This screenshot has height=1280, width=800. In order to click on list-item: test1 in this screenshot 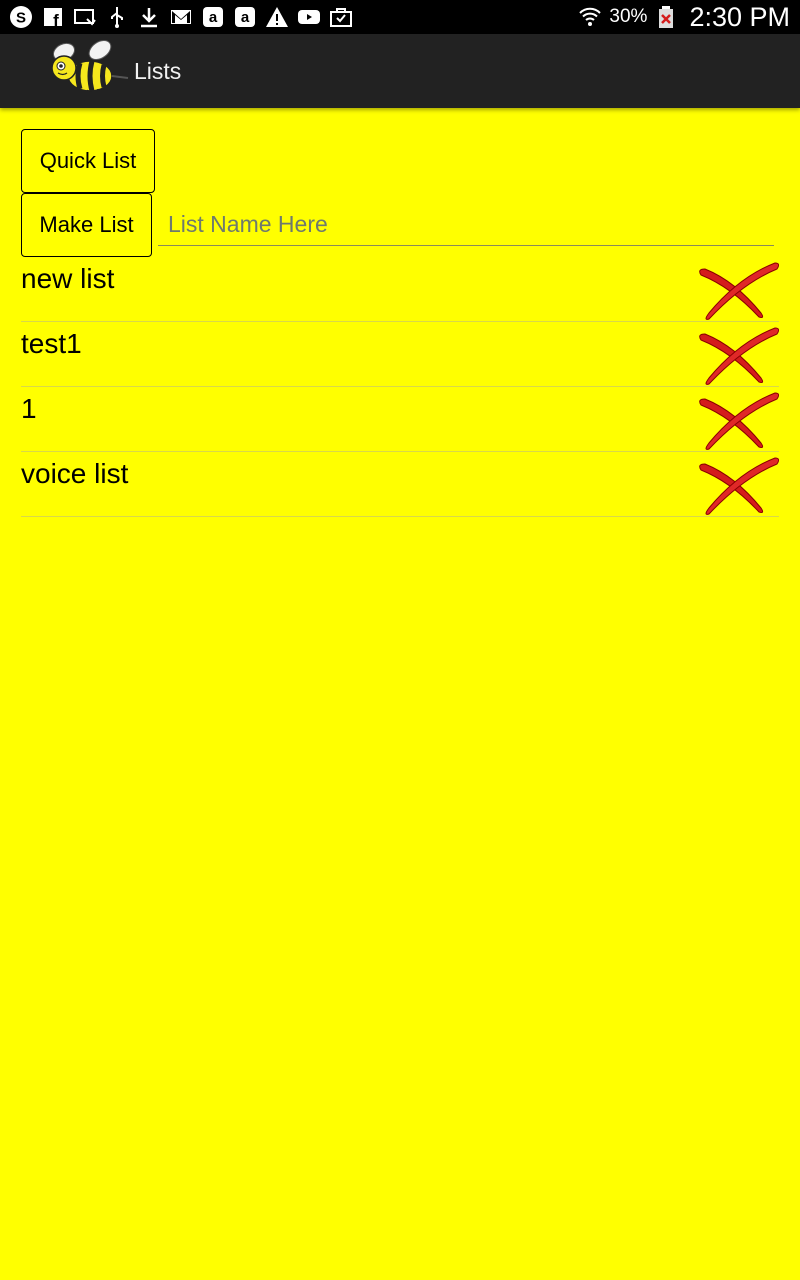, I will do `click(400, 354)`.